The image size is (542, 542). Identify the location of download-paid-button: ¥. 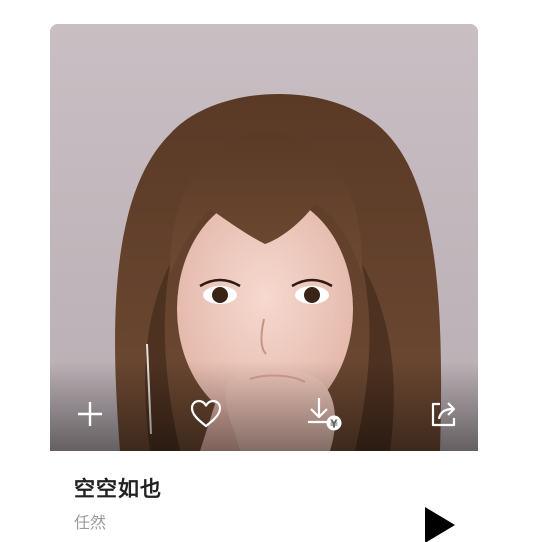
(324, 414).